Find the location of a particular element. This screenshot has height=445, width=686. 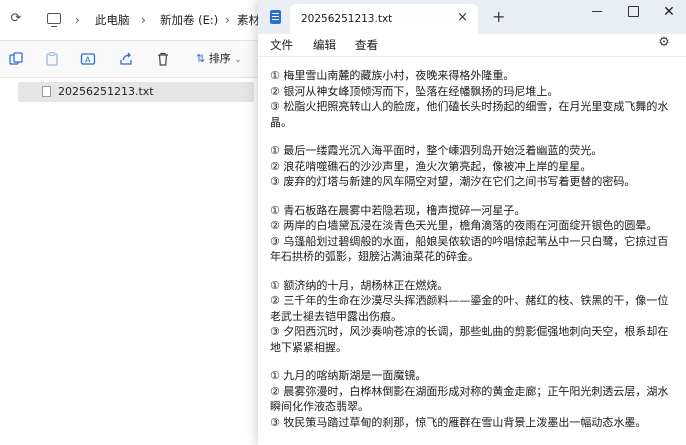

text-line: ① 最后一缕霞光沉入海平面时，整个嵊泗列岛开始泛着幽蓝的荧光。 is located at coordinates (436, 150).